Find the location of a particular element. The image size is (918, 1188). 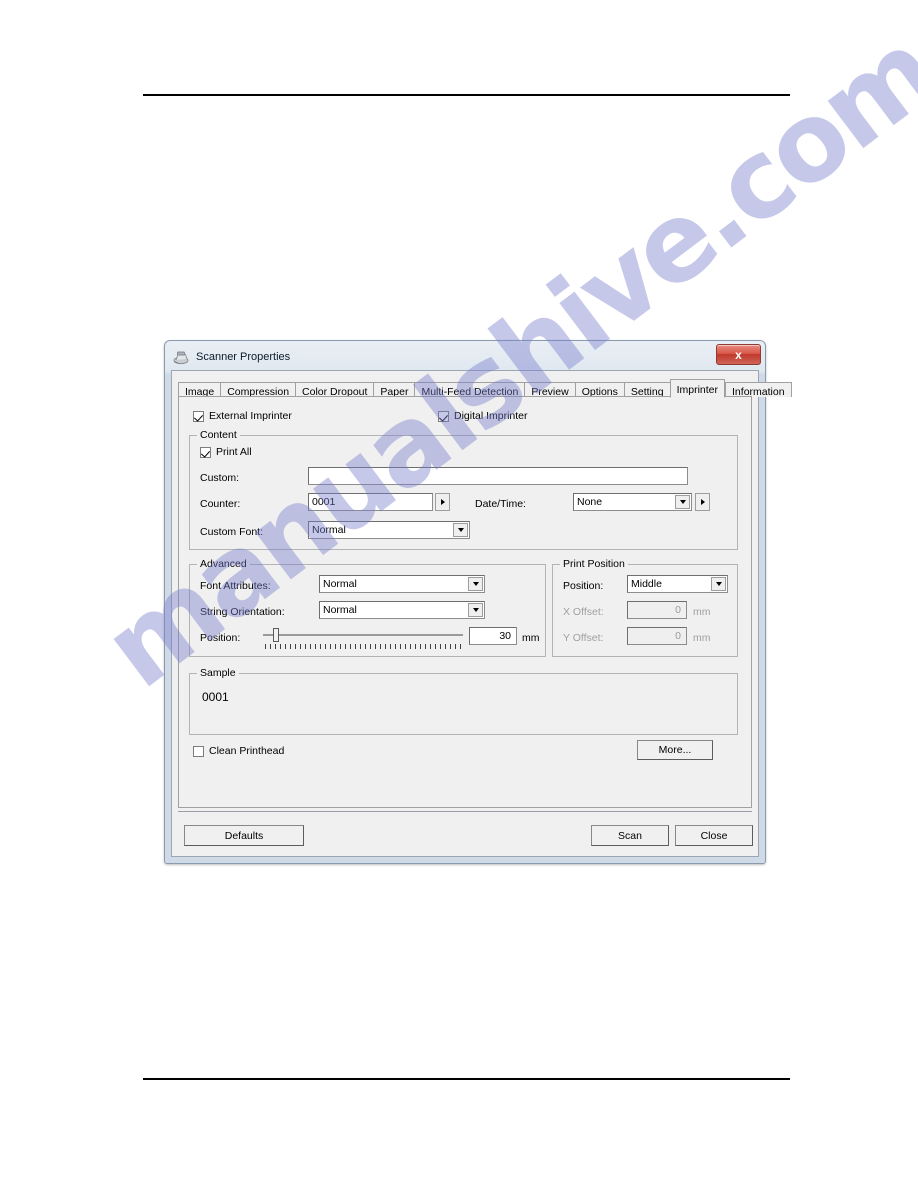

tab-image: Image is located at coordinates (199, 390).